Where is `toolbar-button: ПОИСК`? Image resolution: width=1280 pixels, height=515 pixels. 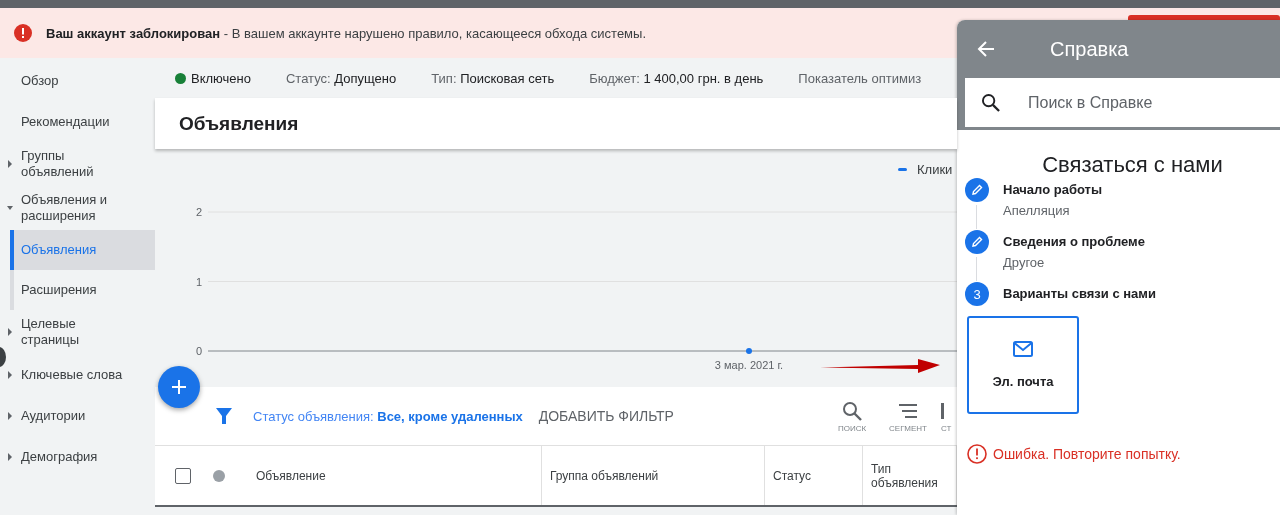
toolbar-button: ПОИСК is located at coordinates (852, 416).